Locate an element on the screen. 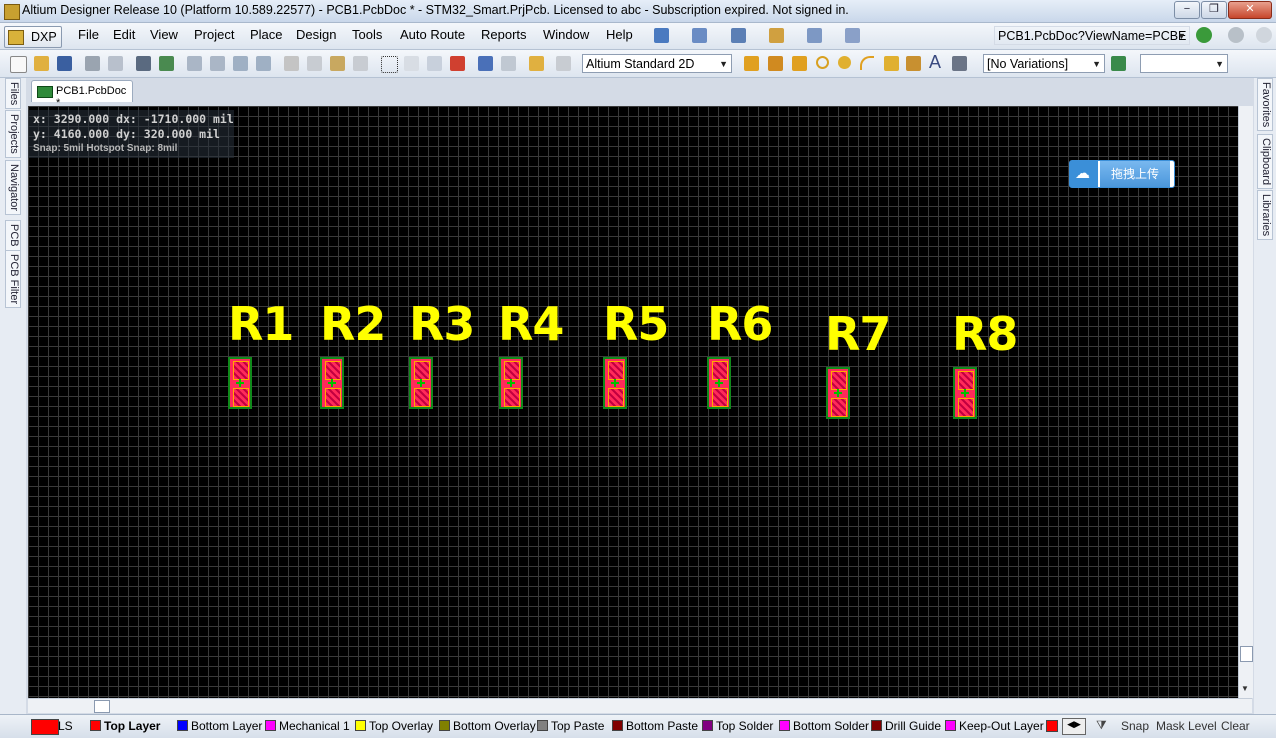 Image resolution: width=1276 pixels, height=738 pixels. maximize-button: ❐ is located at coordinates (1214, 10).